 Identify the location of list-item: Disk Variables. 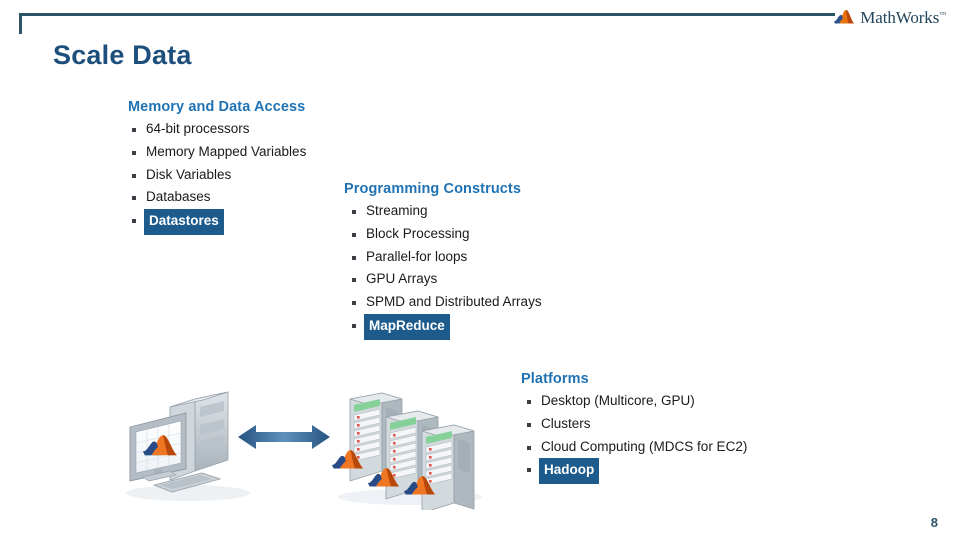
(217, 175).